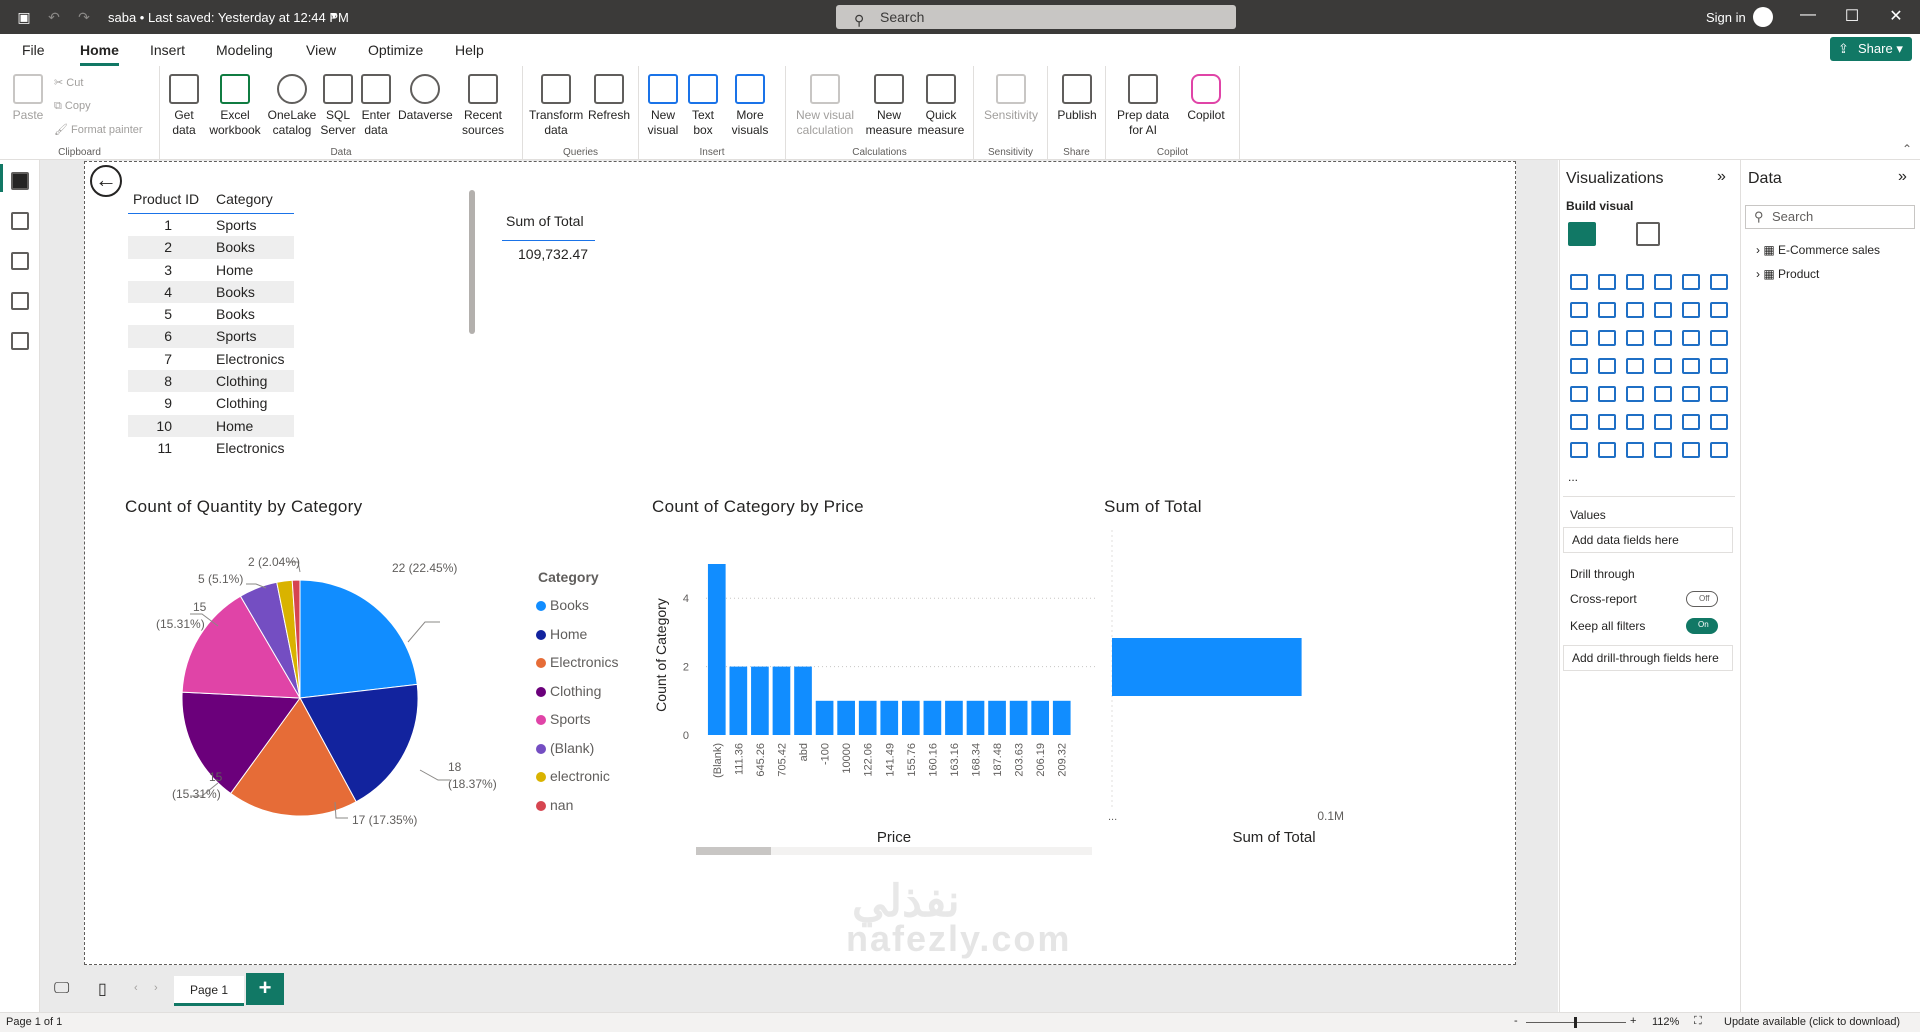  I want to click on mobile-layout-icon: ▯, so click(102, 989).